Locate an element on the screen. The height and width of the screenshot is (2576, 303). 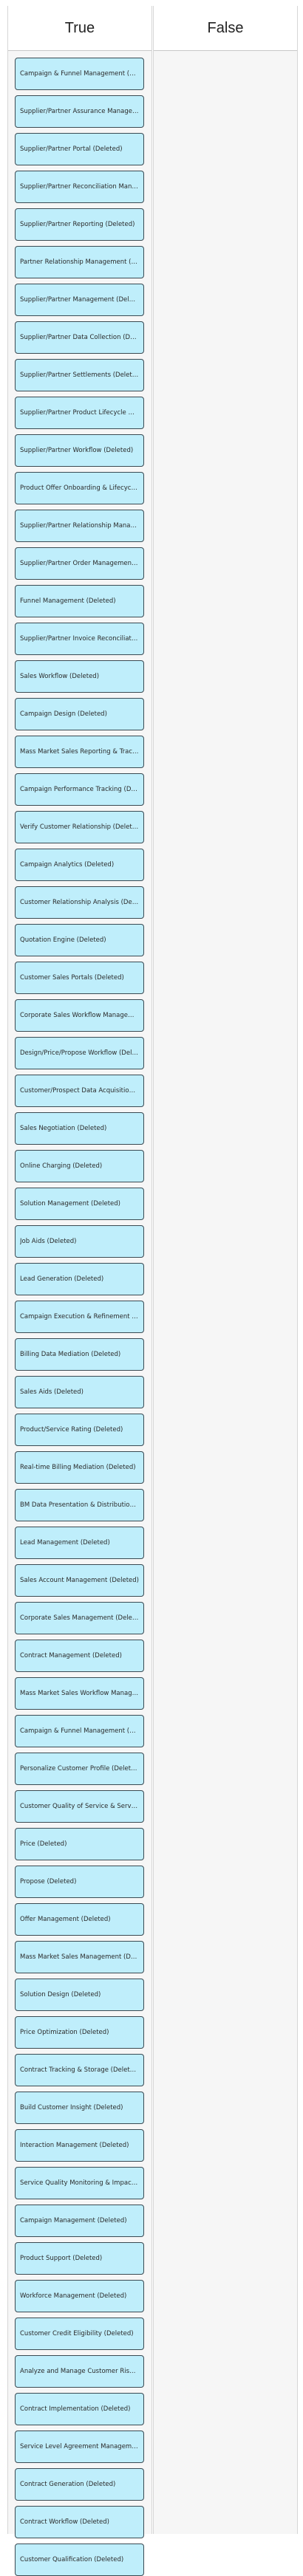
card: Job Aids (Deleted) is located at coordinates (79, 1241).